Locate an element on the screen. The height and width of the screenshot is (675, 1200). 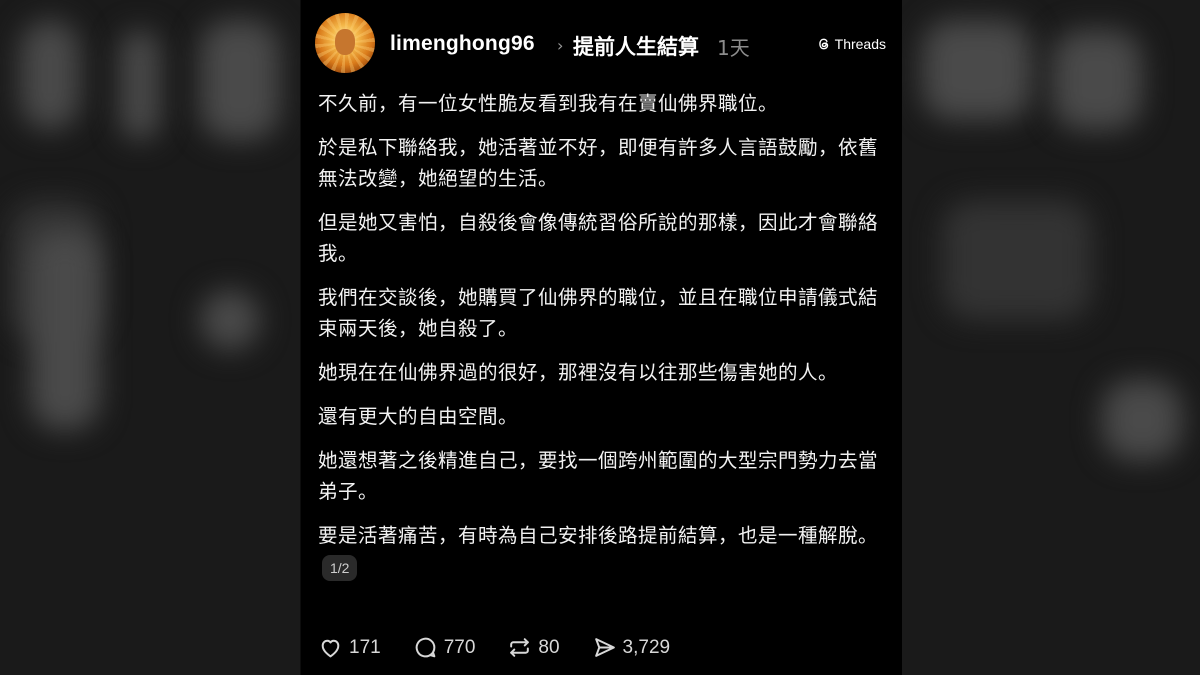
share-button: 3,729 is located at coordinates (631, 647).